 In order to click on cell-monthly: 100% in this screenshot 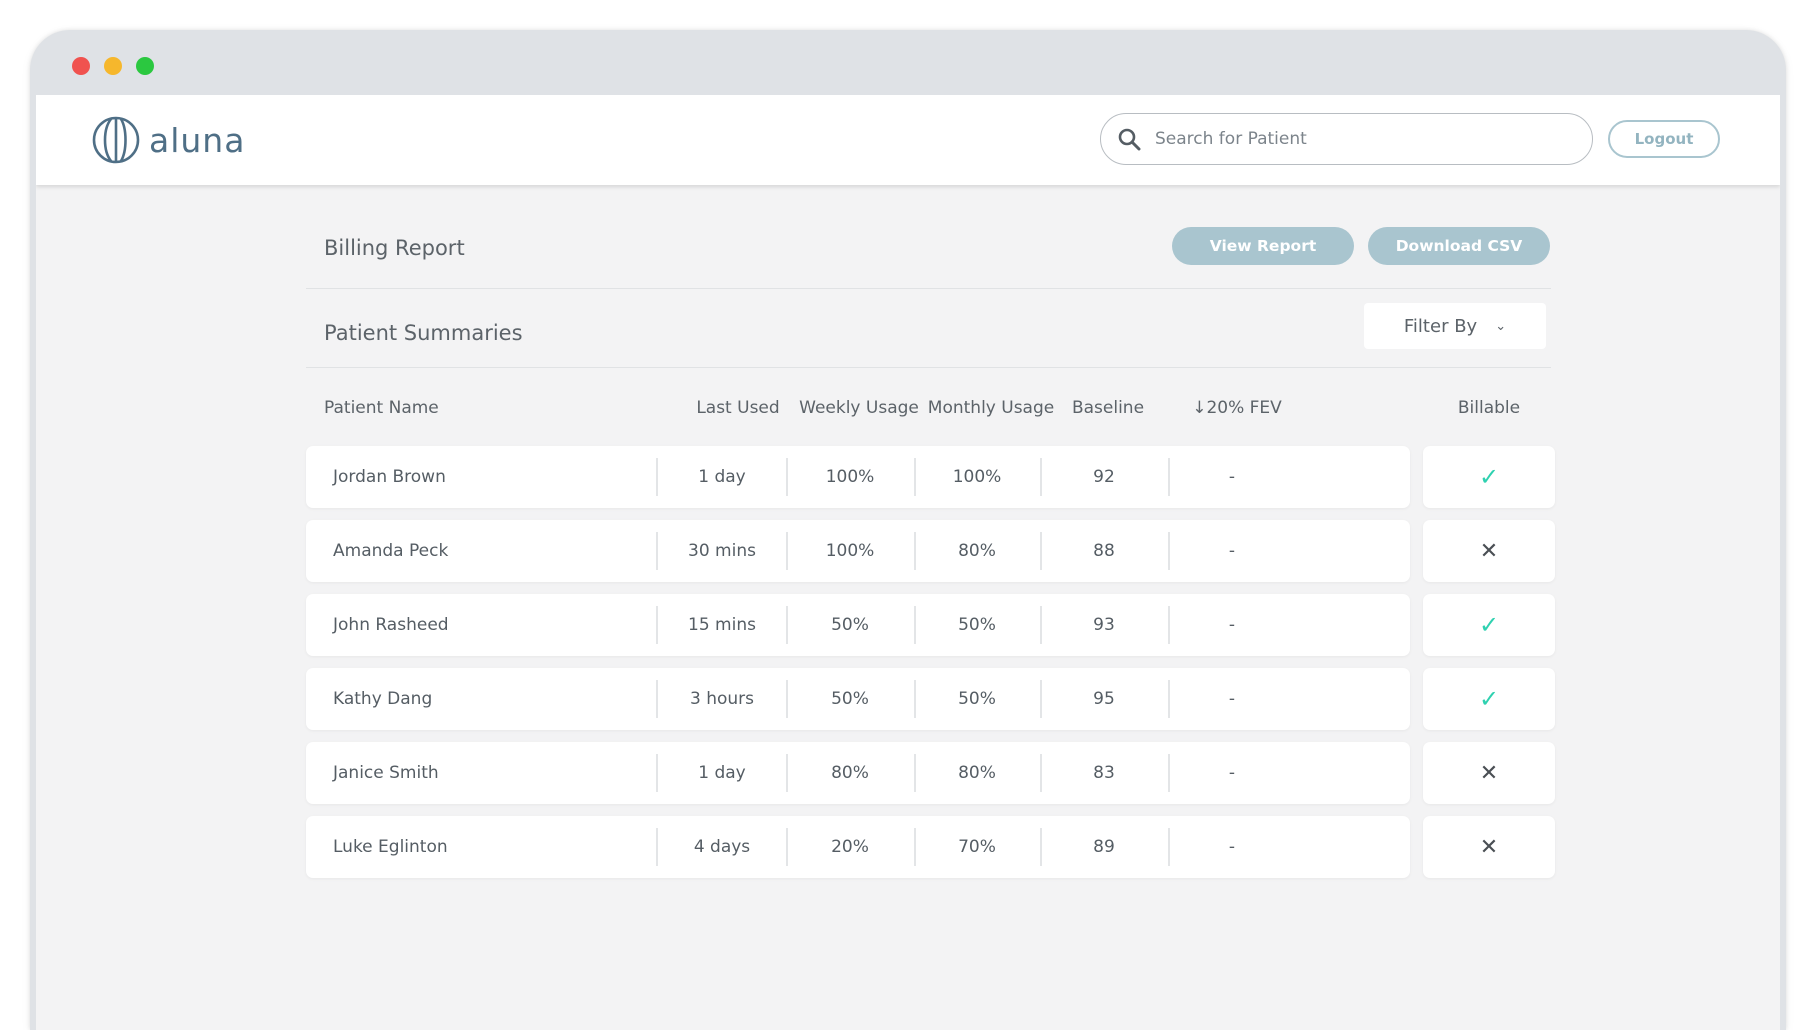, I will do `click(977, 477)`.